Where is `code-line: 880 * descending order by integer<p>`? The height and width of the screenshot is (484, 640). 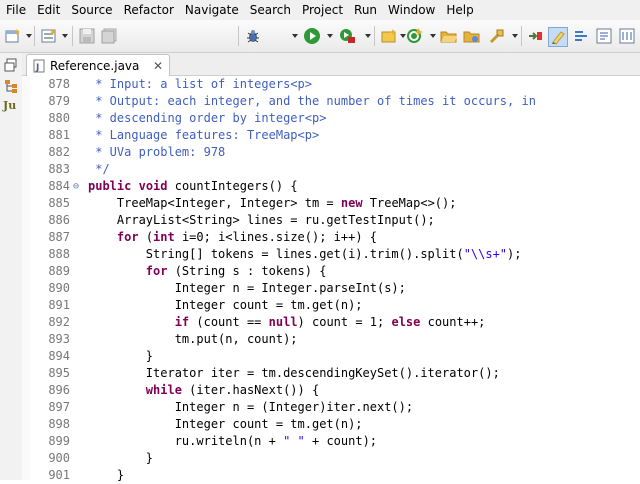
code-line: 880 * descending order by integer<p> is located at coordinates (335, 118).